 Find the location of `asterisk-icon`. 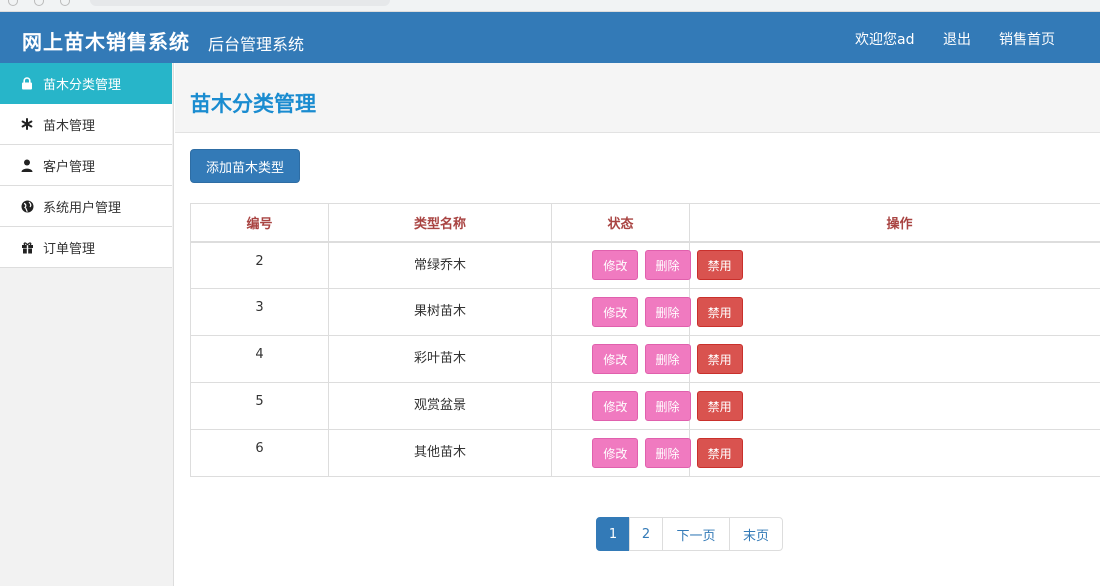

asterisk-icon is located at coordinates (27, 124).